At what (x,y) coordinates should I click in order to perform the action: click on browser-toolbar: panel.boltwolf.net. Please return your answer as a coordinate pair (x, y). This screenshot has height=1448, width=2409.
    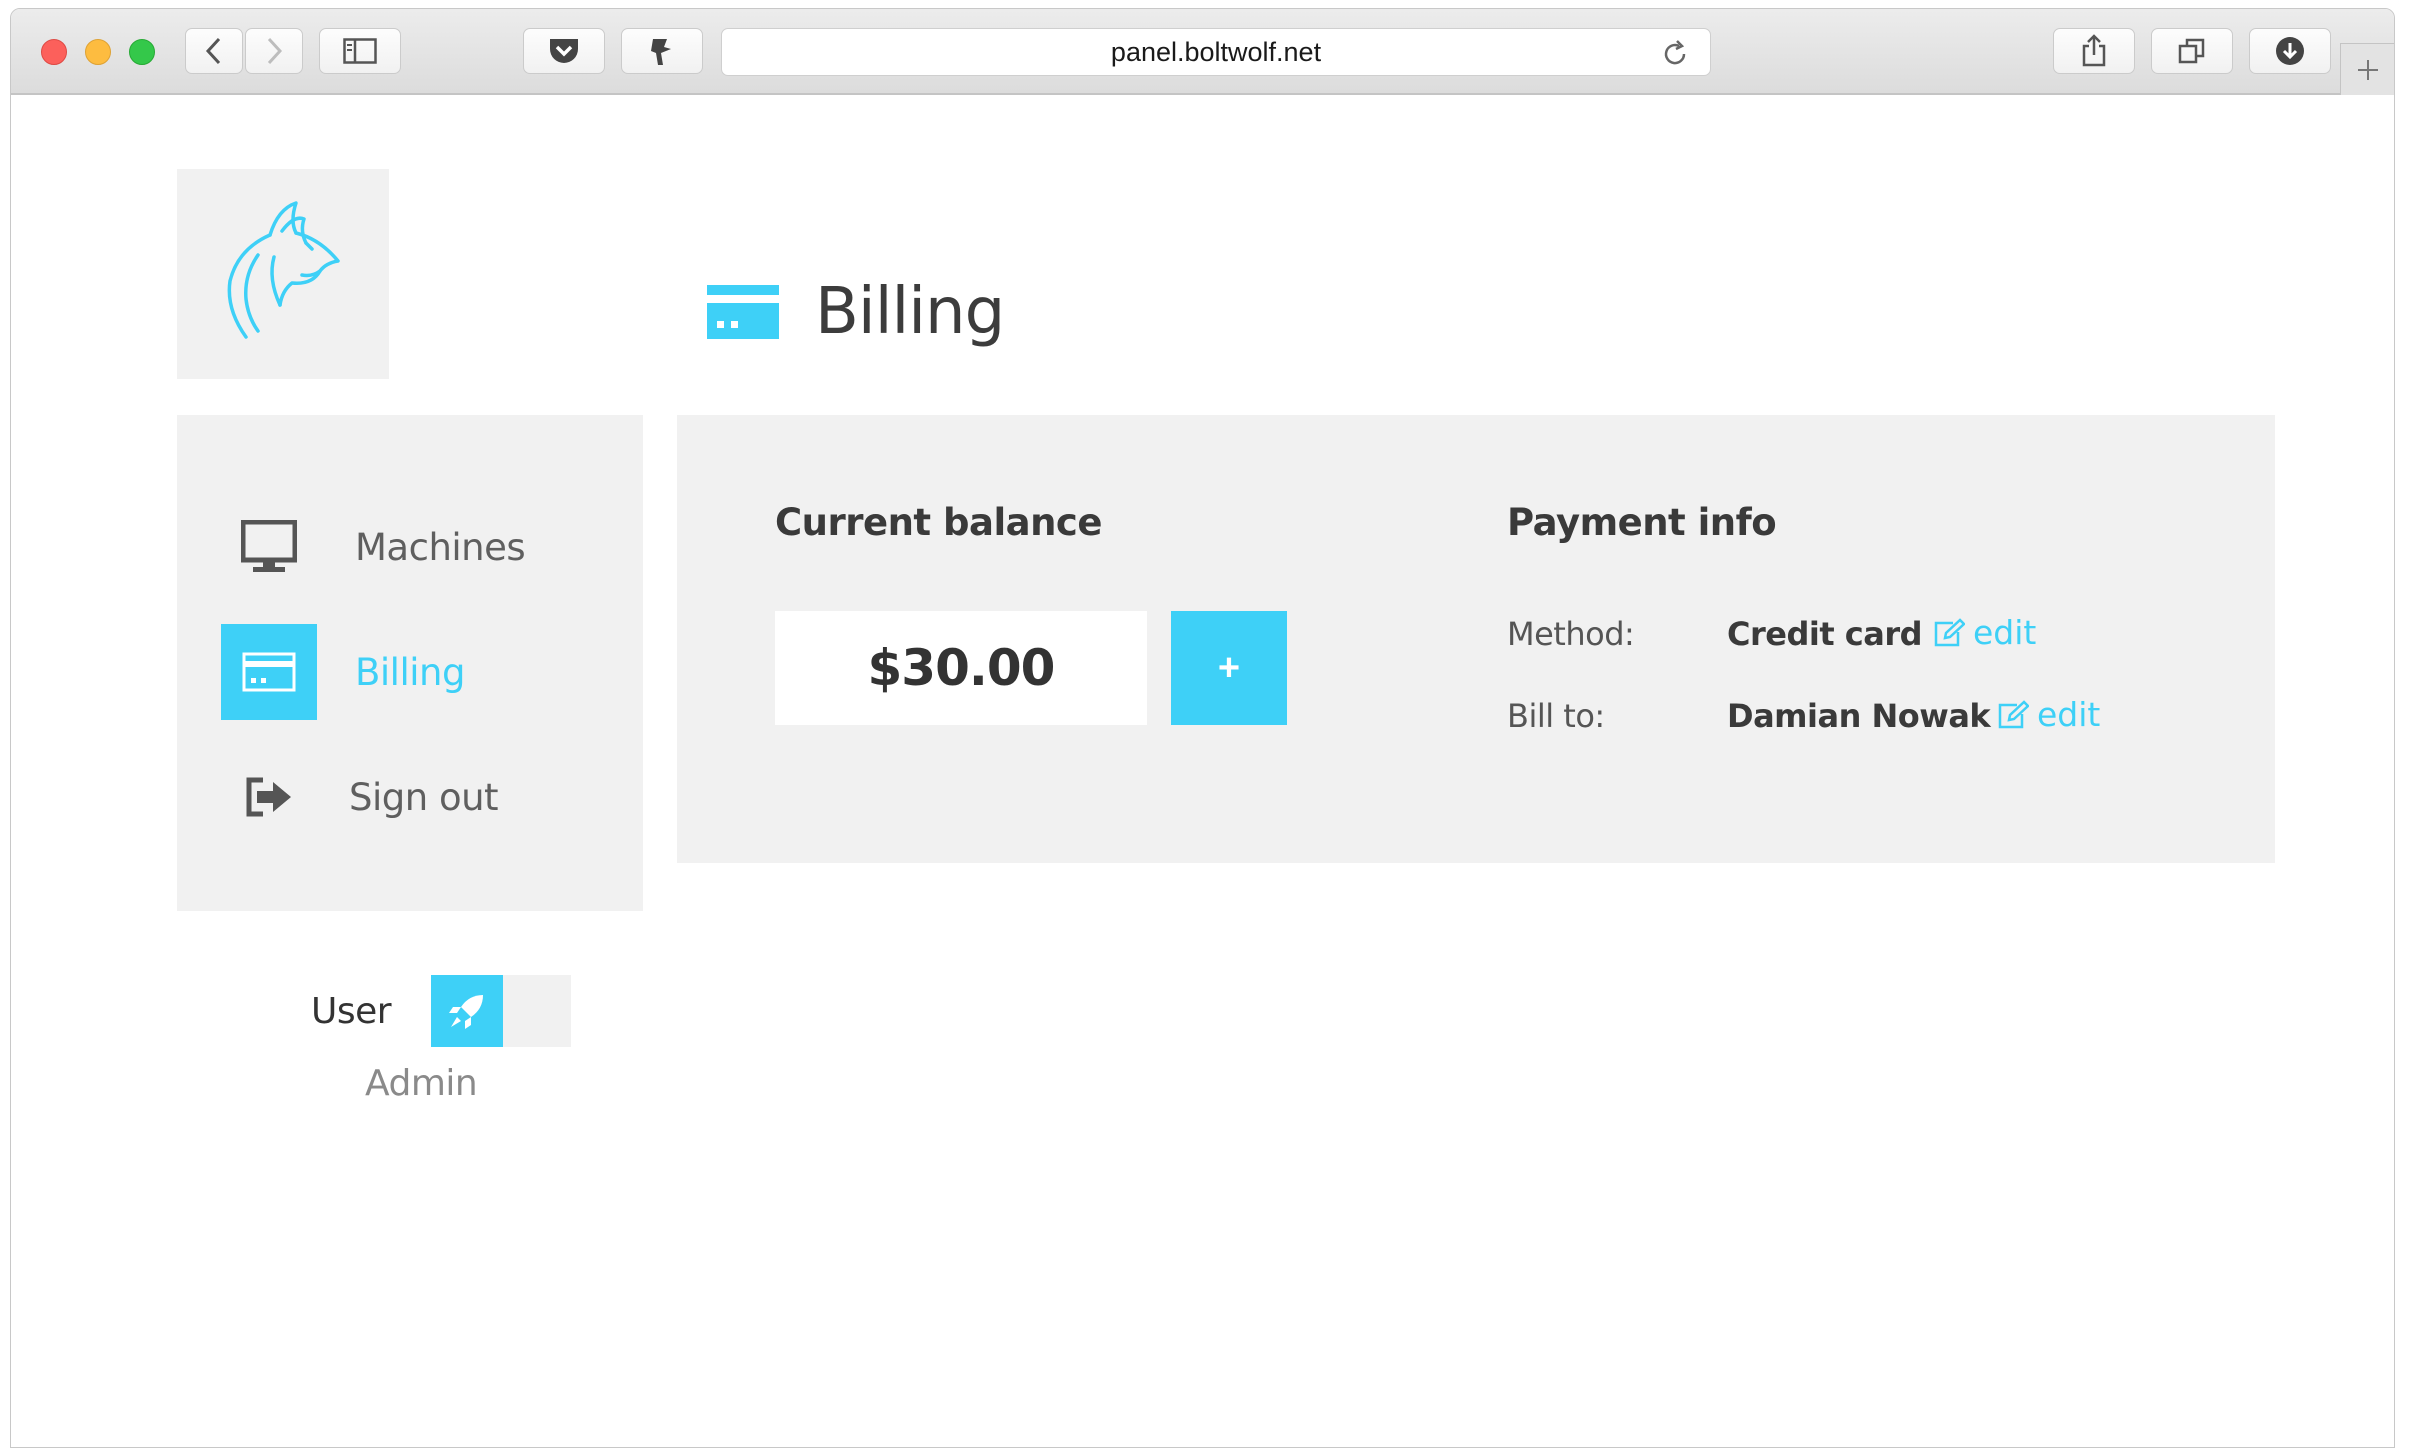
    Looking at the image, I should click on (1202, 52).